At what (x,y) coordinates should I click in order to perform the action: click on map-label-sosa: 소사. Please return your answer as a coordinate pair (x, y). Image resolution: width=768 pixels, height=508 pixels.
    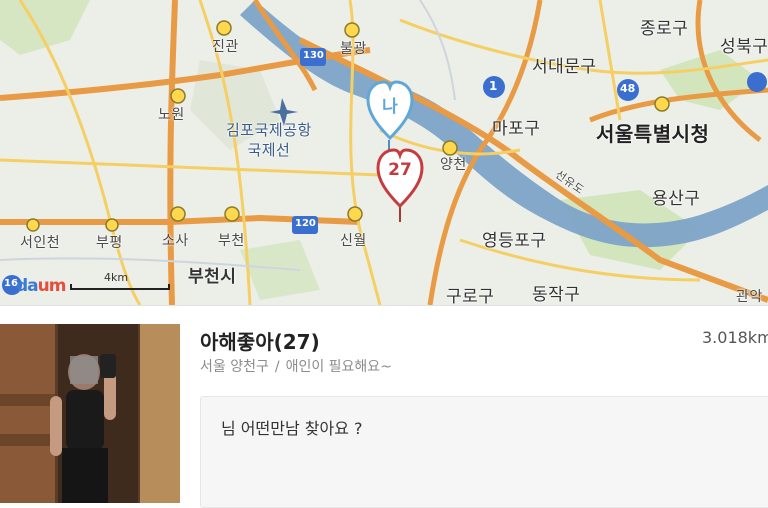
    Looking at the image, I should click on (175, 241).